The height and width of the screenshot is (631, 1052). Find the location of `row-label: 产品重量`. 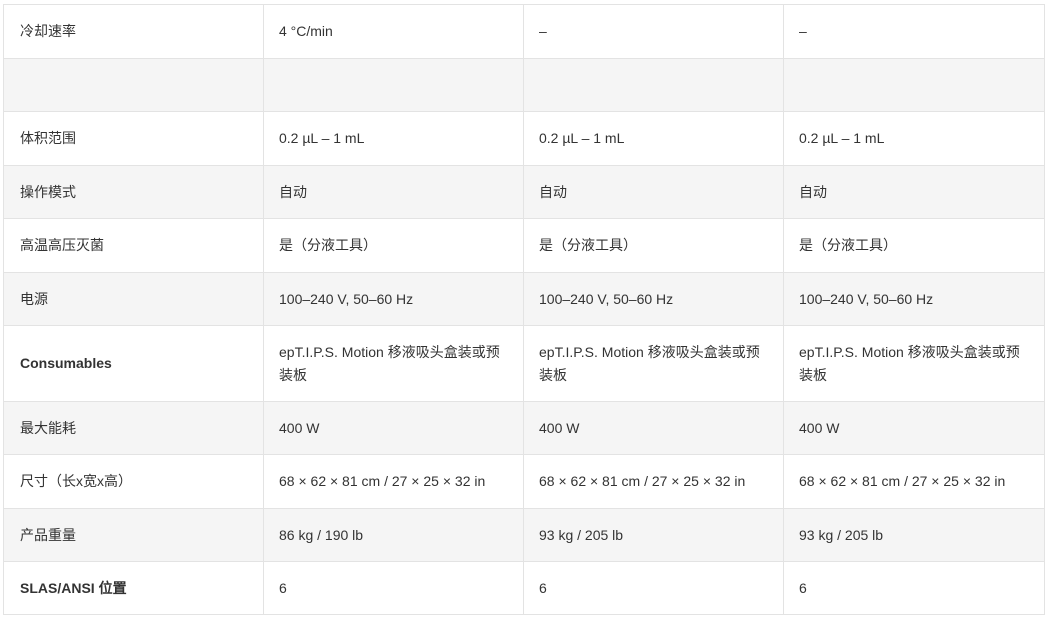

row-label: 产品重量 is located at coordinates (133, 535).